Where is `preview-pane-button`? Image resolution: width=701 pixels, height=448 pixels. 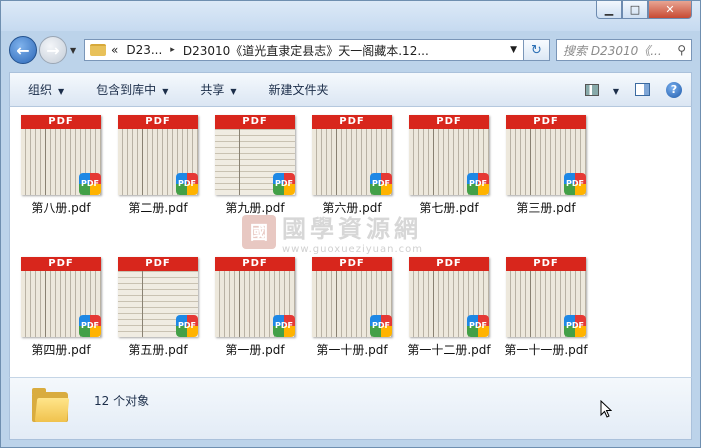 preview-pane-button is located at coordinates (642, 90).